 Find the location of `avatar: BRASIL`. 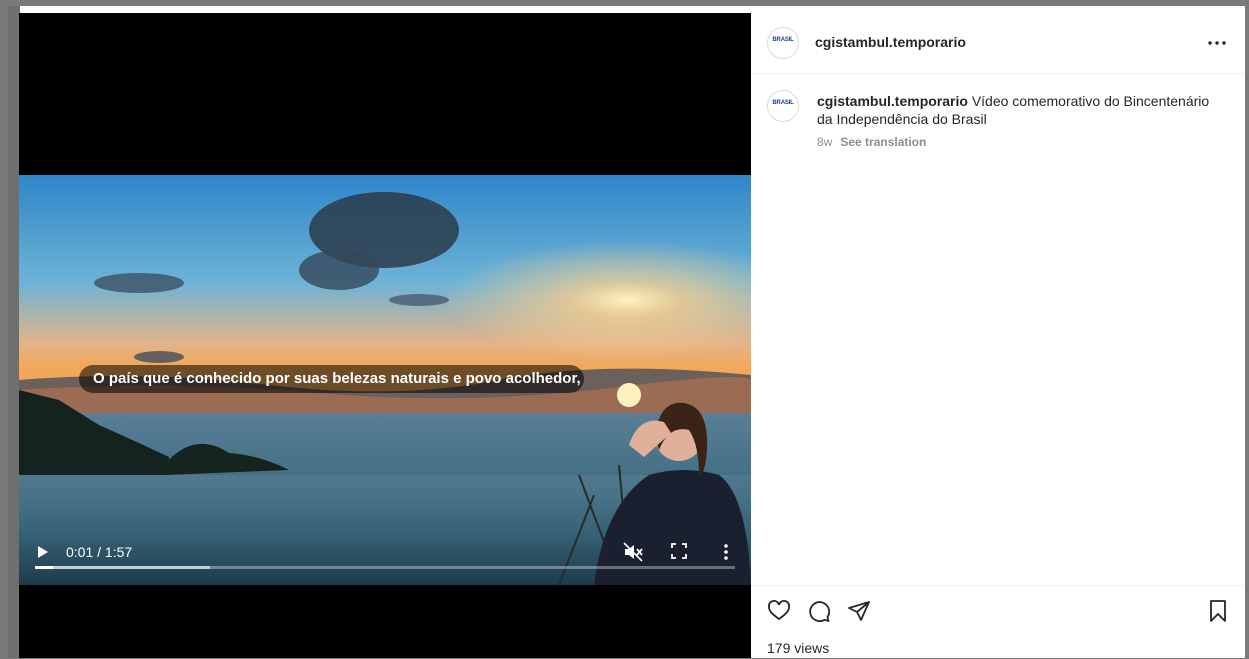

avatar: BRASIL is located at coordinates (783, 43).